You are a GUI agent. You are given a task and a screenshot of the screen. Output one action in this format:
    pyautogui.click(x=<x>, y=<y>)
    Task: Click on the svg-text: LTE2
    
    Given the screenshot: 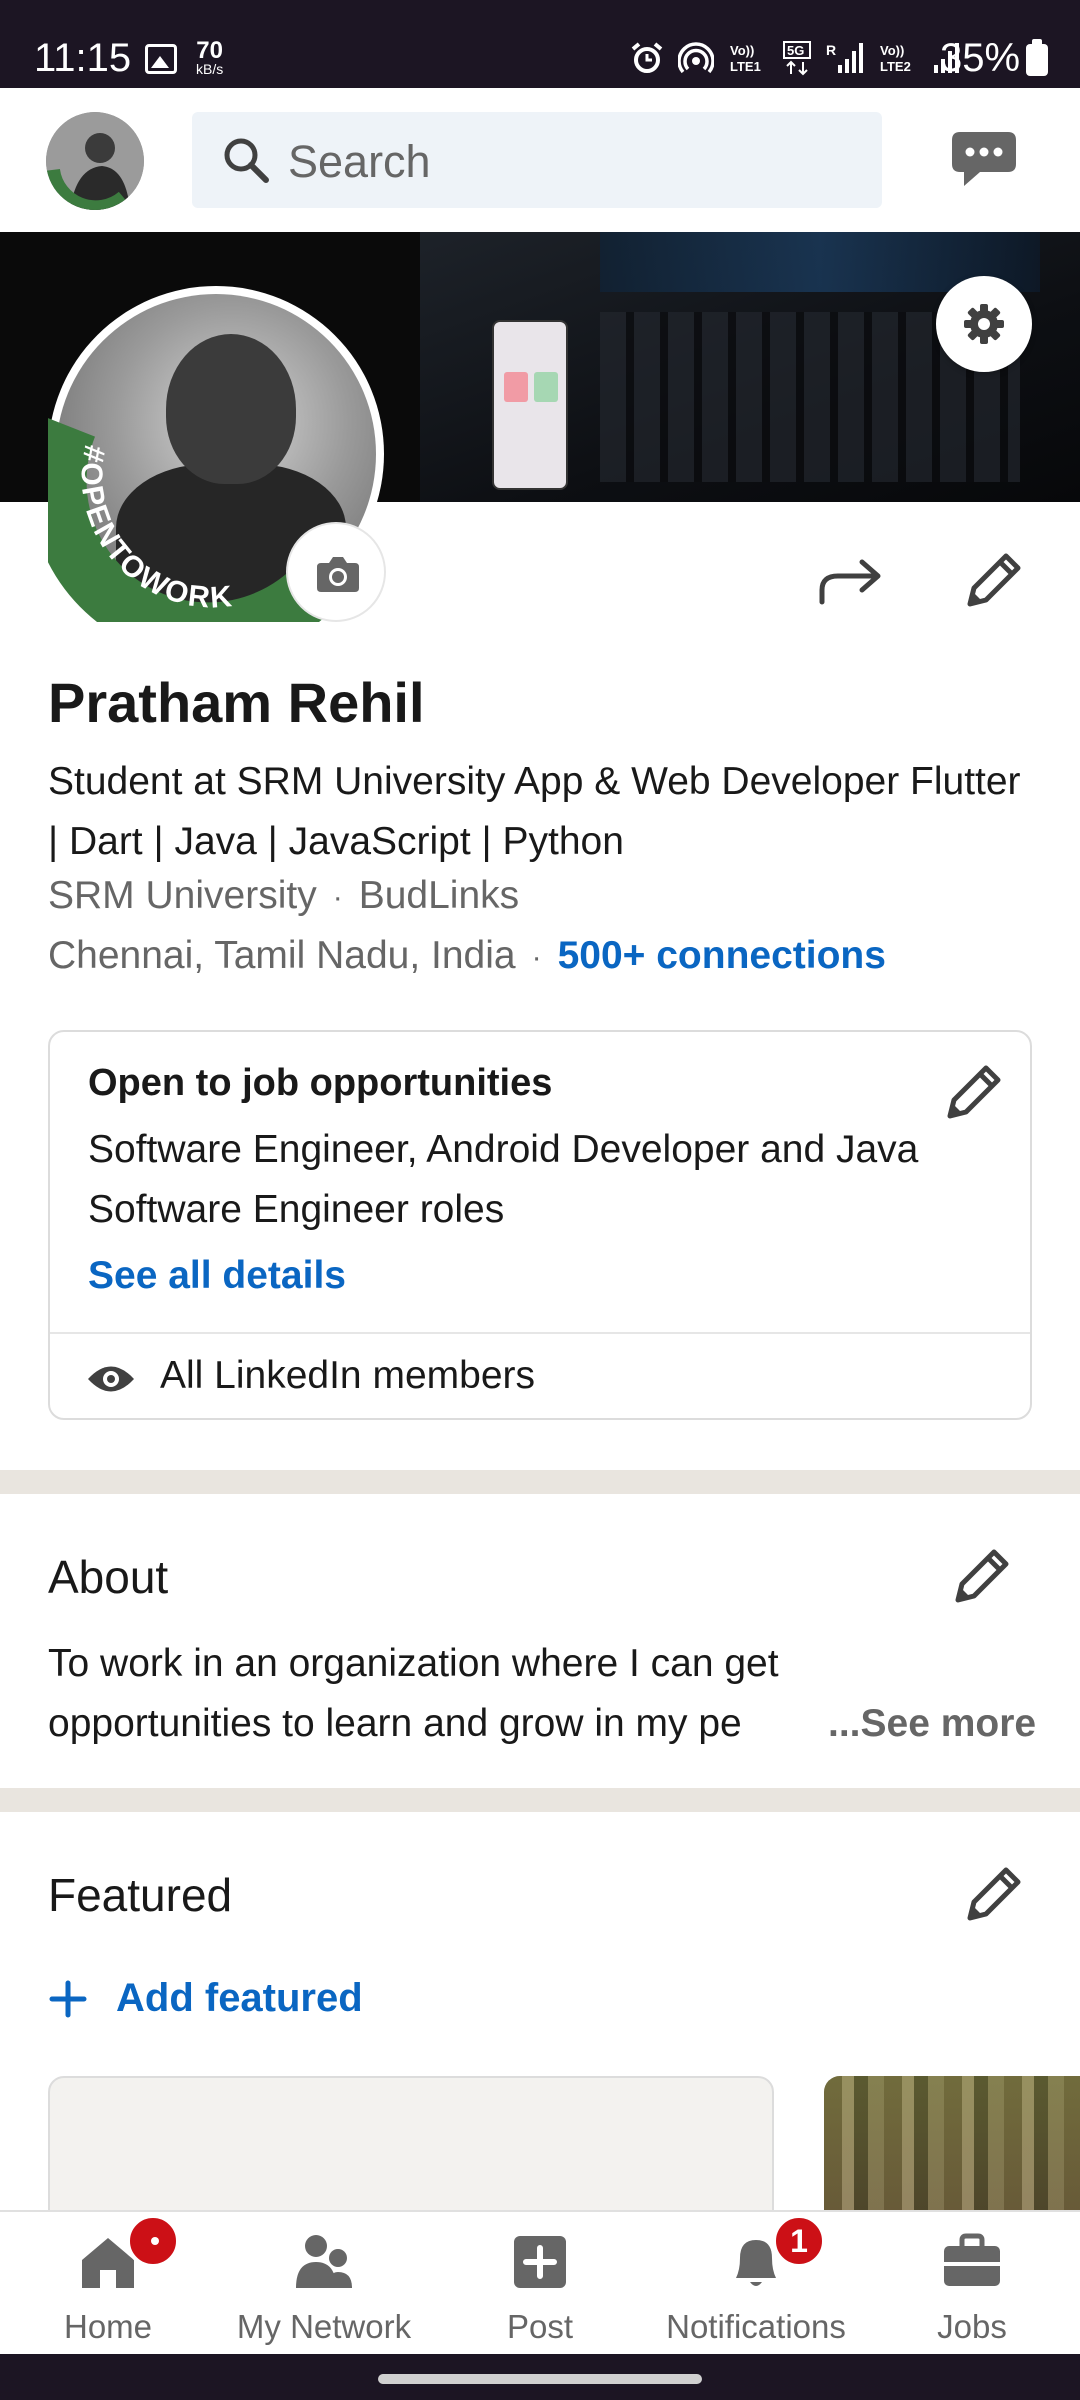 What is the action you would take?
    pyautogui.click(x=895, y=66)
    